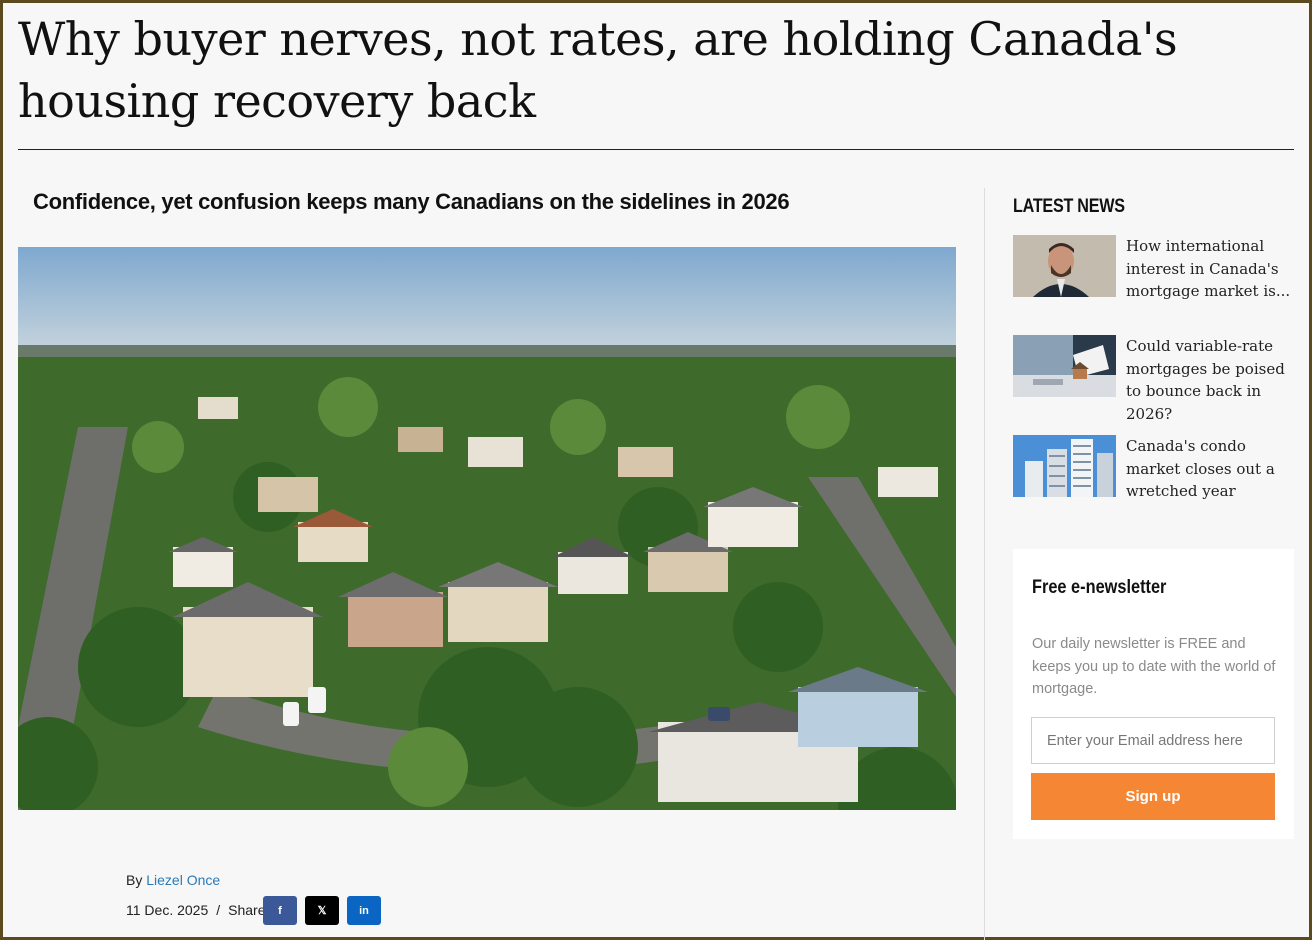 Image resolution: width=1312 pixels, height=940 pixels. Describe the element at coordinates (1069, 206) in the screenshot. I see `latest-news-heading: LATEST NEWS` at that location.